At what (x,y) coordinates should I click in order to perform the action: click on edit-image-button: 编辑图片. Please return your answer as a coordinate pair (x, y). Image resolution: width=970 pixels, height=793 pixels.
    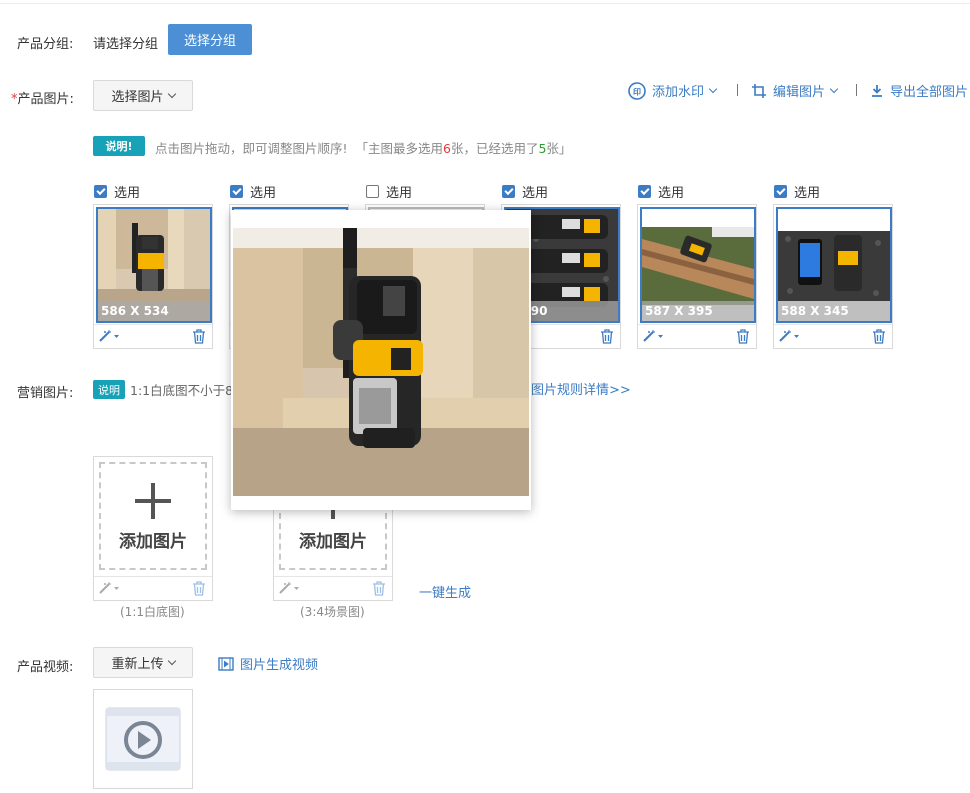
    Looking at the image, I should click on (795, 90).